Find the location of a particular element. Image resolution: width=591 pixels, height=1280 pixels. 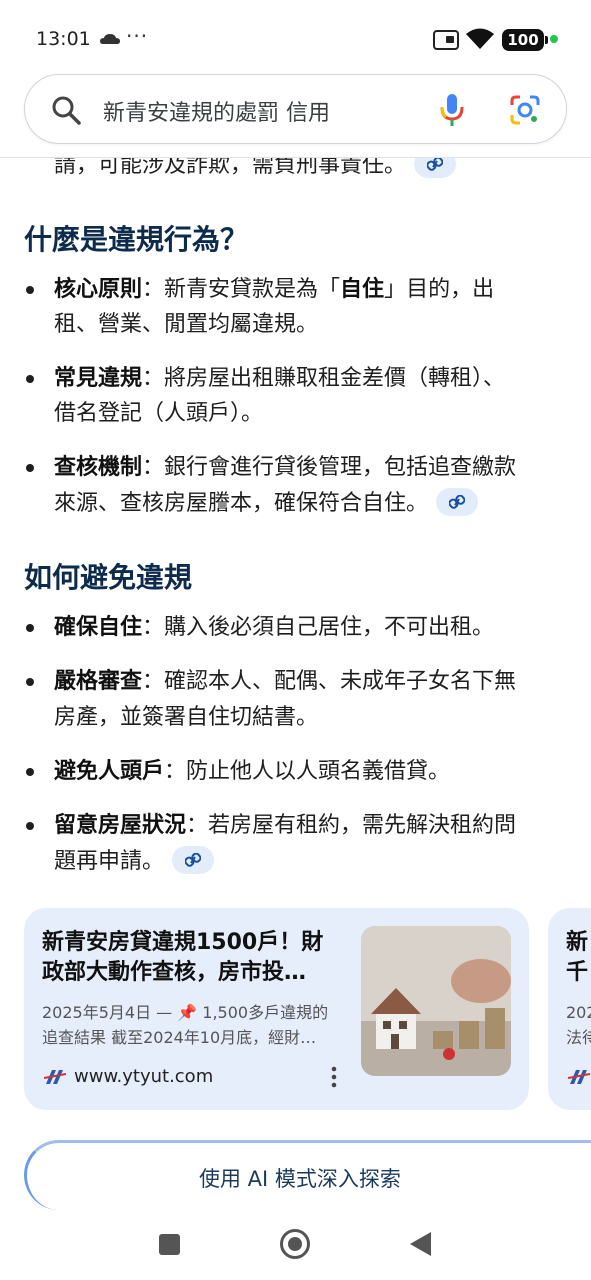

item-text: 題再申請。 is located at coordinates (109, 861).